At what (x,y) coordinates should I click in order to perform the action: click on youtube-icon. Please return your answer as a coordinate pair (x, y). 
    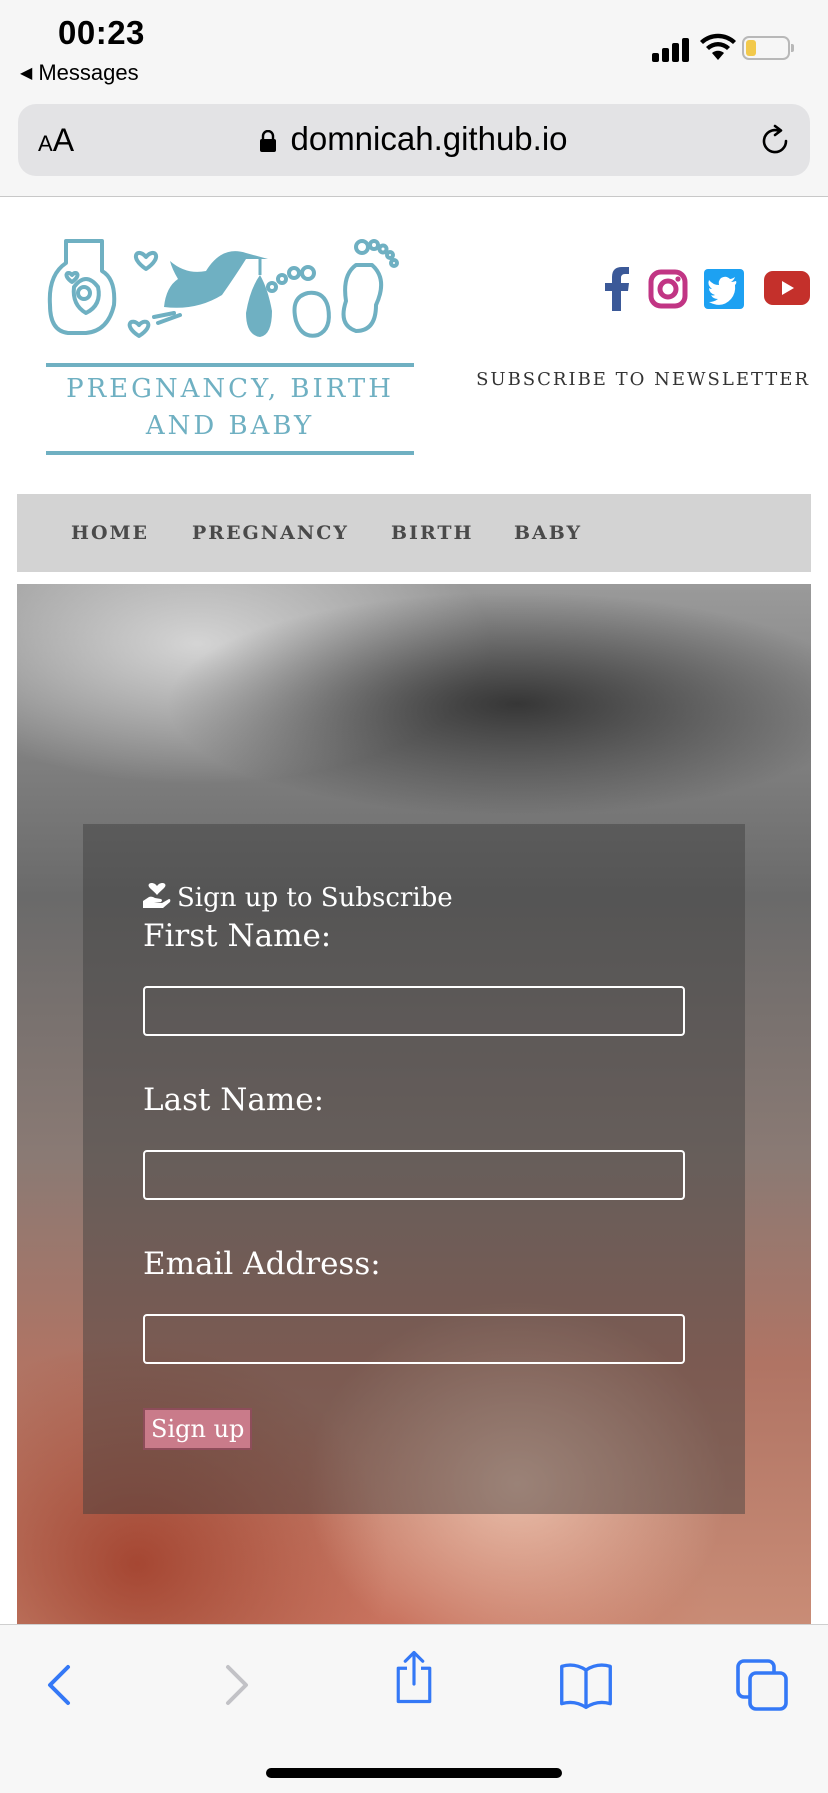
    Looking at the image, I should click on (787, 288).